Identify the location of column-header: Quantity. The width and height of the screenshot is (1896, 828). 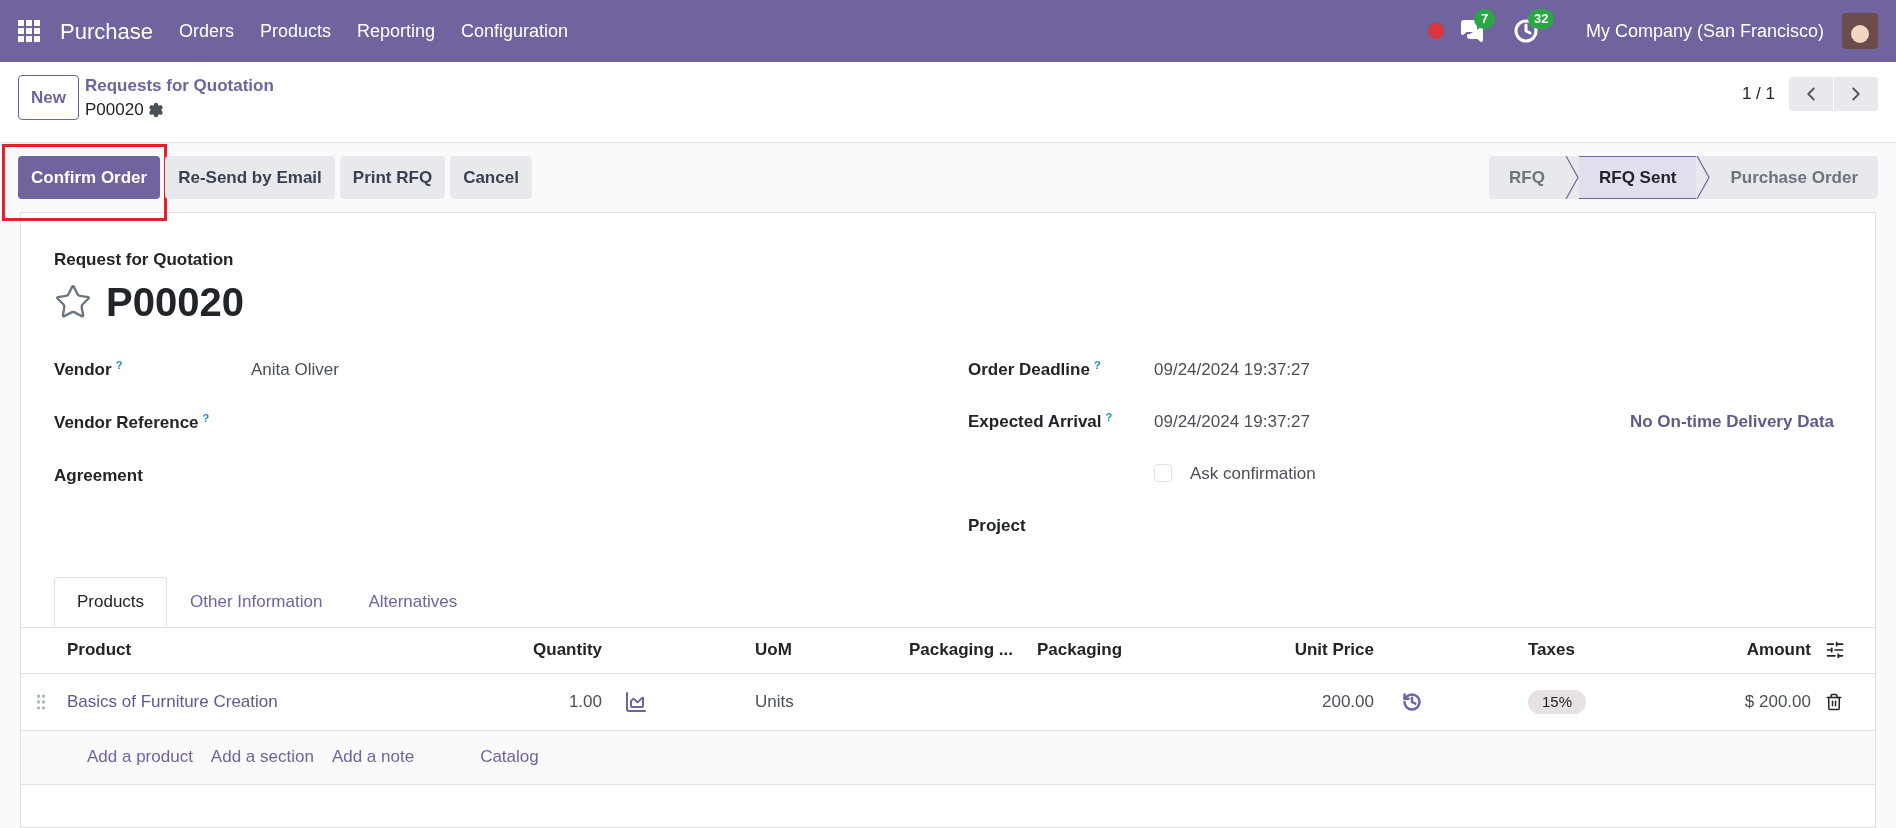
(569, 650).